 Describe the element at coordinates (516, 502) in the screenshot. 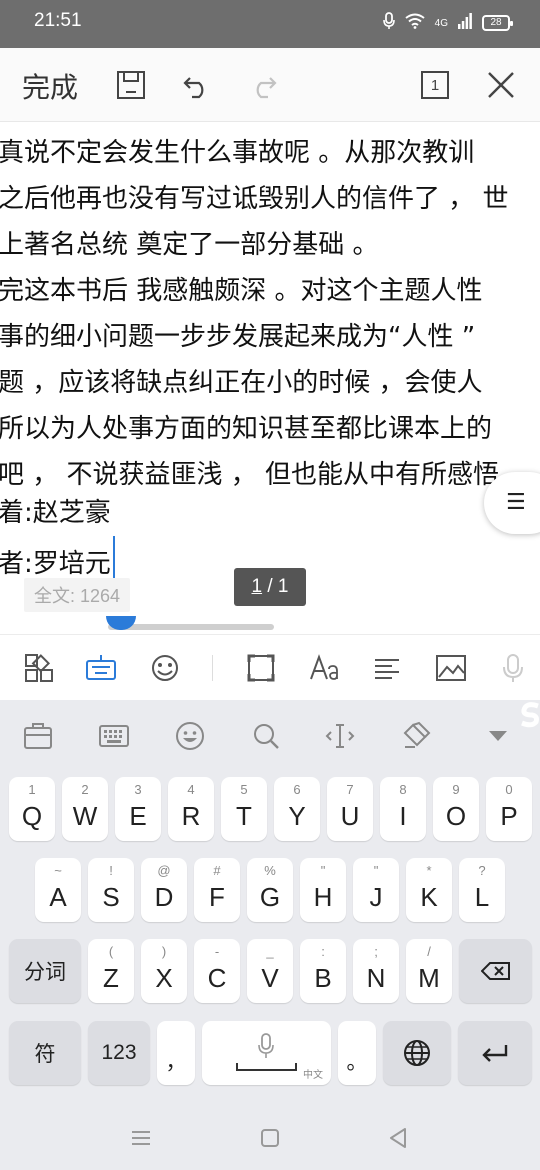

I see `menu-icon: ☰` at that location.